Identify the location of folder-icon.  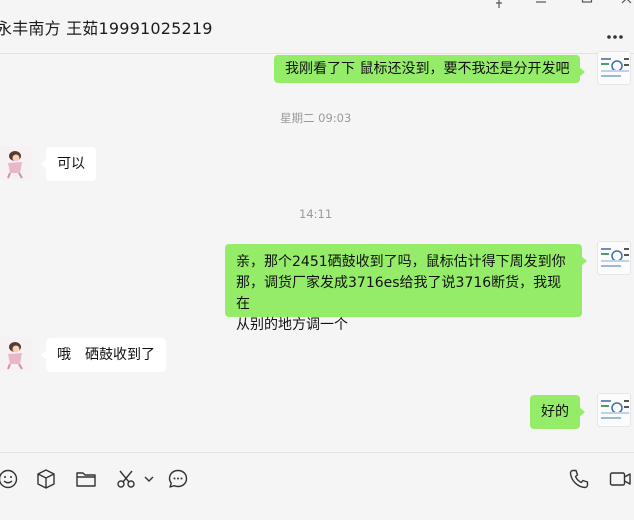
(86, 479).